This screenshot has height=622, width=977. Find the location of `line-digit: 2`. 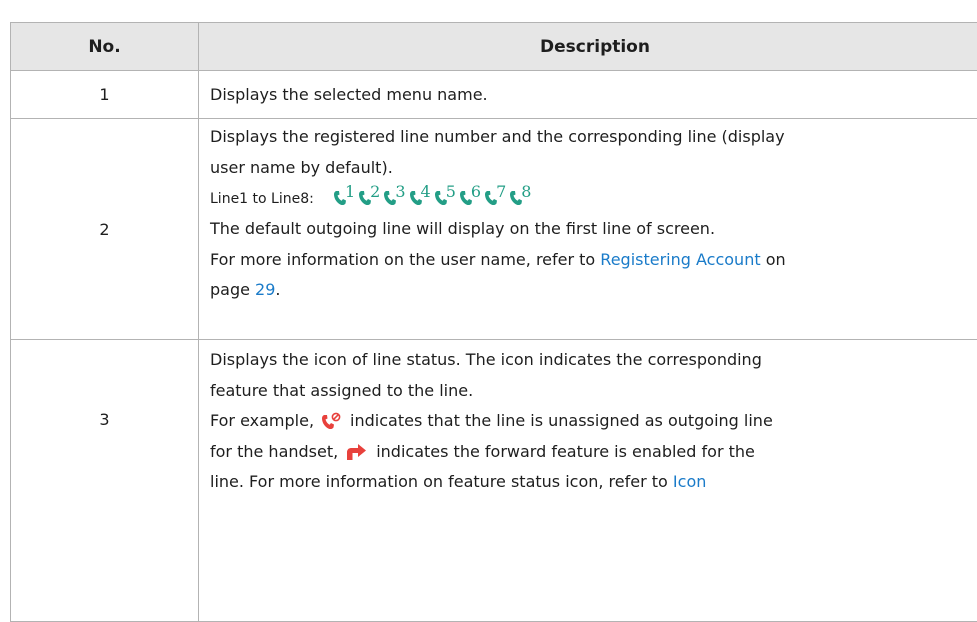

line-digit: 2 is located at coordinates (375, 192).